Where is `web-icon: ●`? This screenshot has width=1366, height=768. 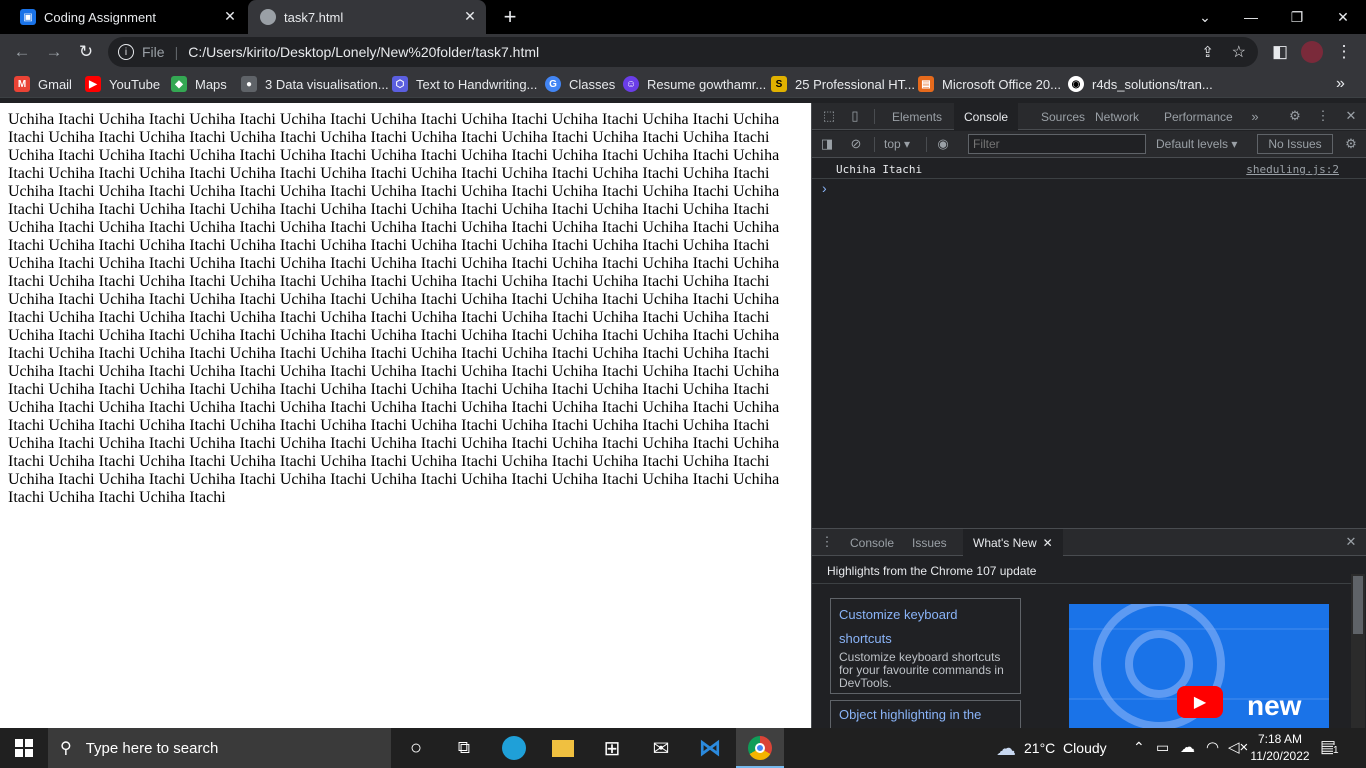 web-icon: ● is located at coordinates (249, 84).